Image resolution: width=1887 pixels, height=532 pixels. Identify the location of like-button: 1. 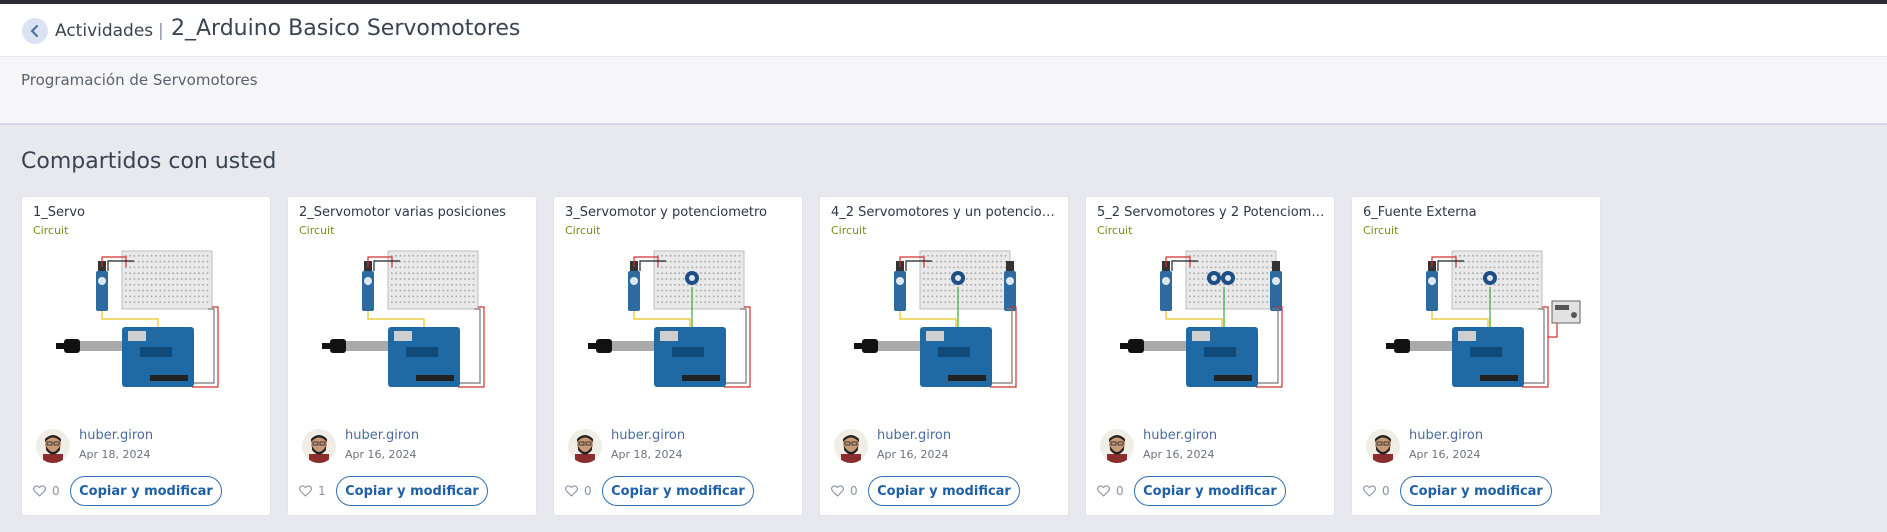
(312, 491).